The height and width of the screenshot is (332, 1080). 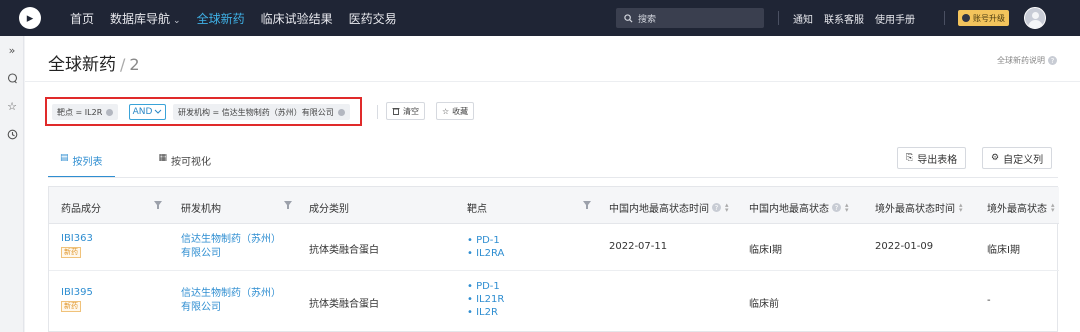 I want to click on ov-date-cell: 2022-01-09, so click(x=904, y=246).